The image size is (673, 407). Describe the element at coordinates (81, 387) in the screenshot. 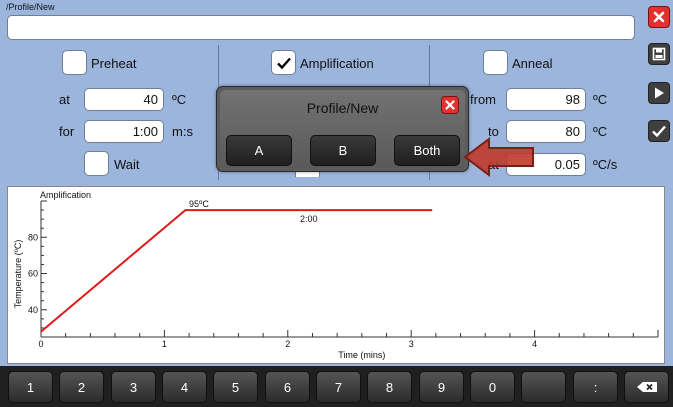

I see `key-2: 2` at that location.